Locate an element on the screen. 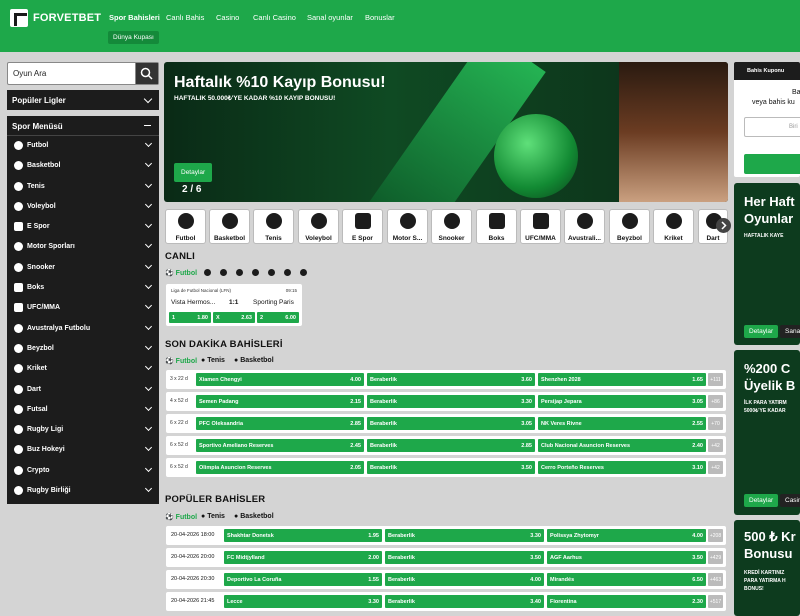 This screenshot has width=800, height=616. search-input: Oyun Ara is located at coordinates (29, 73).